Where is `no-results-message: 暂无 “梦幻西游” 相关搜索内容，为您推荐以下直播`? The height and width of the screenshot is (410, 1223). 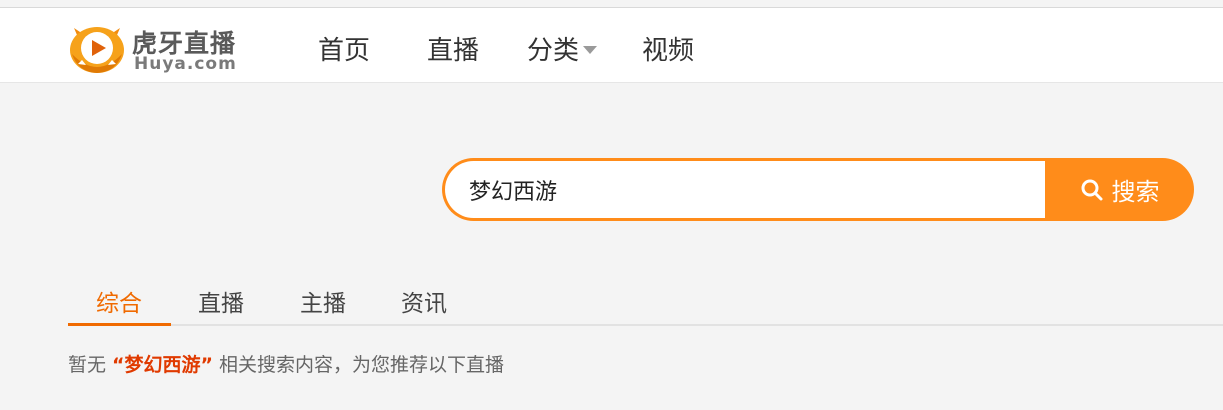 no-results-message: 暂无 “梦幻西游” 相关搜索内容，为您推荐以下直播 is located at coordinates (286, 363).